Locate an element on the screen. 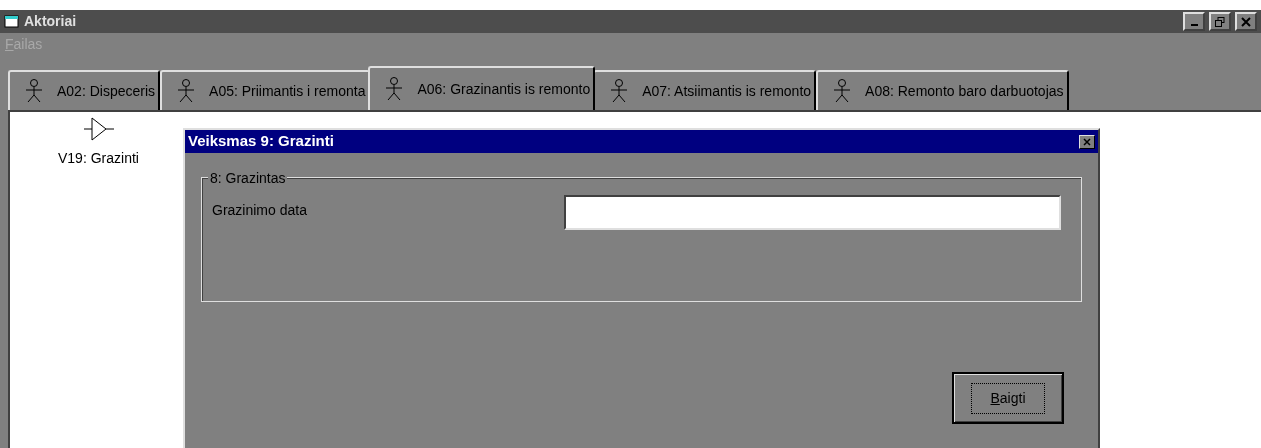 The width and height of the screenshot is (1261, 448). restore-button is located at coordinates (1220, 21).